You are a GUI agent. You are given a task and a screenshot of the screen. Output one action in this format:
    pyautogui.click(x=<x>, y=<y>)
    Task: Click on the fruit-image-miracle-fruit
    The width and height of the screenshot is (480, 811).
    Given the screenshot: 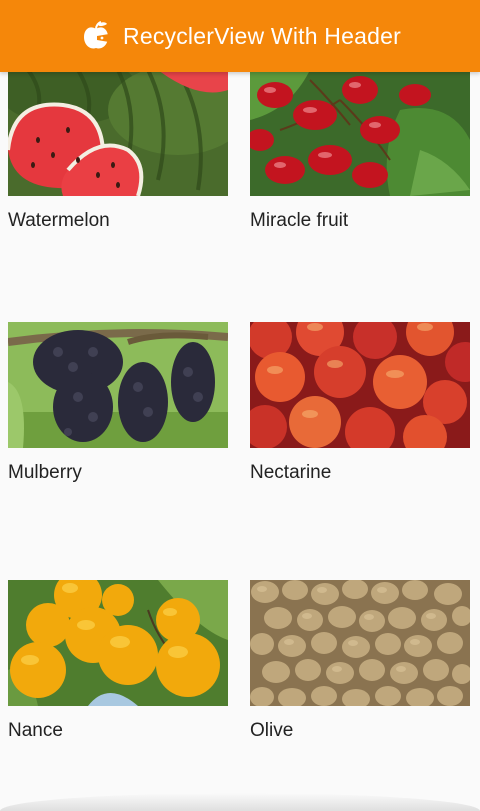 What is the action you would take?
    pyautogui.click(x=360, y=134)
    